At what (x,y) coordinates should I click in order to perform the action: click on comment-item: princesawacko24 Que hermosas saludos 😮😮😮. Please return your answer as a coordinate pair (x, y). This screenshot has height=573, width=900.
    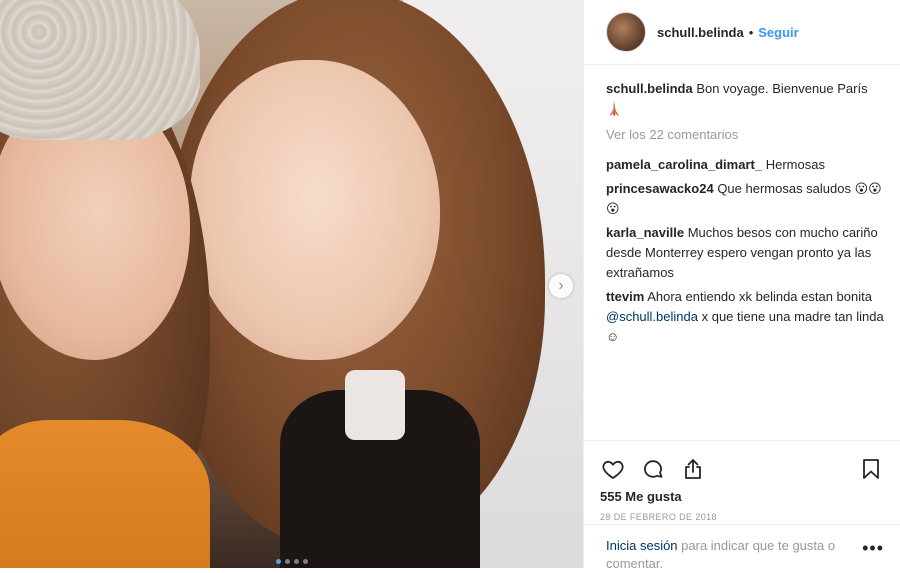
    Looking at the image, I should click on (746, 199).